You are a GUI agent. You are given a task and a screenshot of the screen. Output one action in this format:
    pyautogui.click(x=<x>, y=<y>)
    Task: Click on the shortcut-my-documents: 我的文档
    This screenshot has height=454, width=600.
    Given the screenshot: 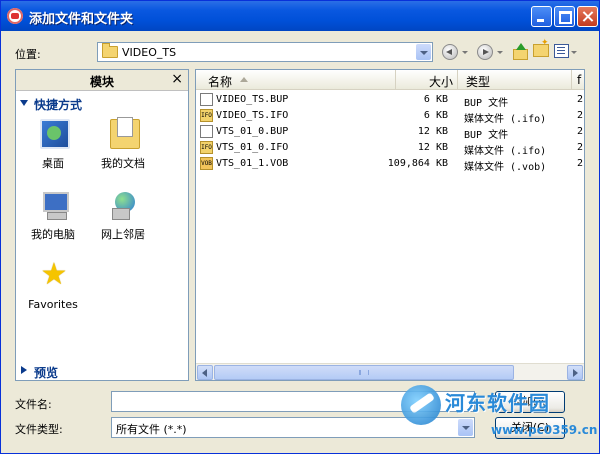 What is the action you would take?
    pyautogui.click(x=123, y=144)
    